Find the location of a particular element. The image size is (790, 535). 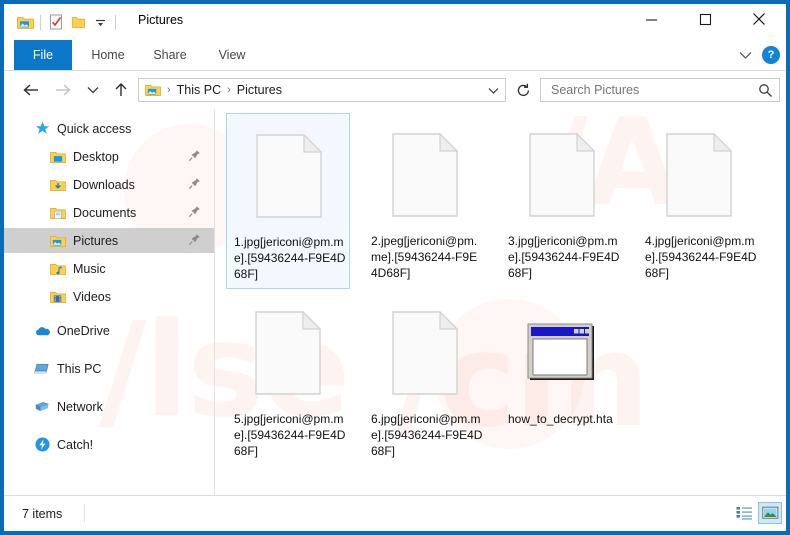

maximize-button is located at coordinates (705, 19).